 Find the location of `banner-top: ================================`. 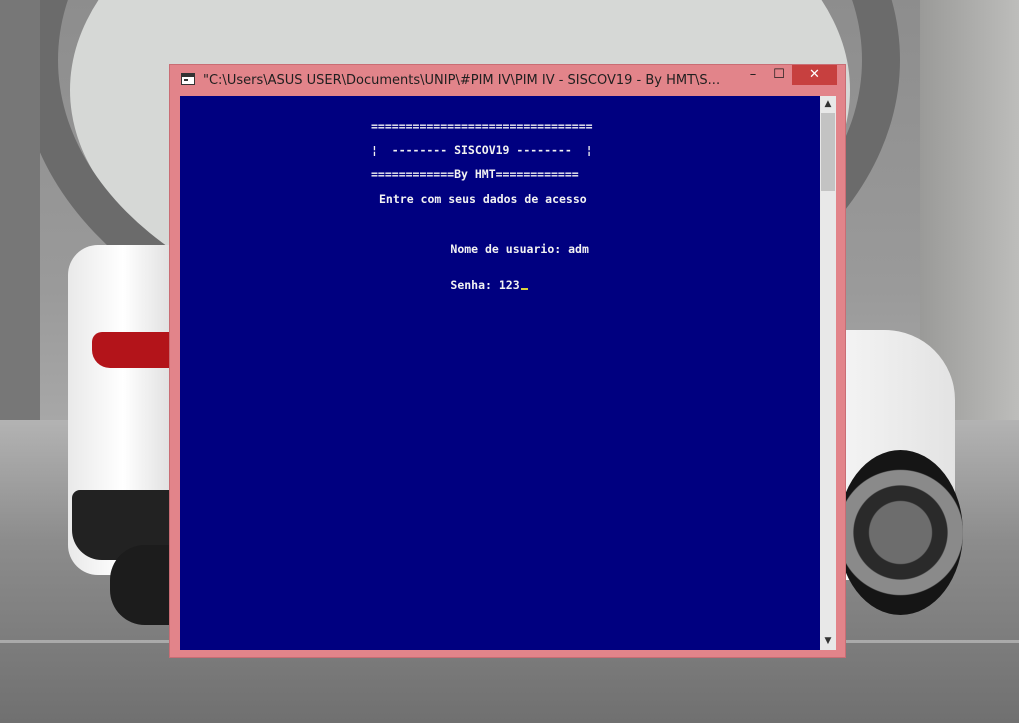

banner-top: ================================ is located at coordinates (482, 126).